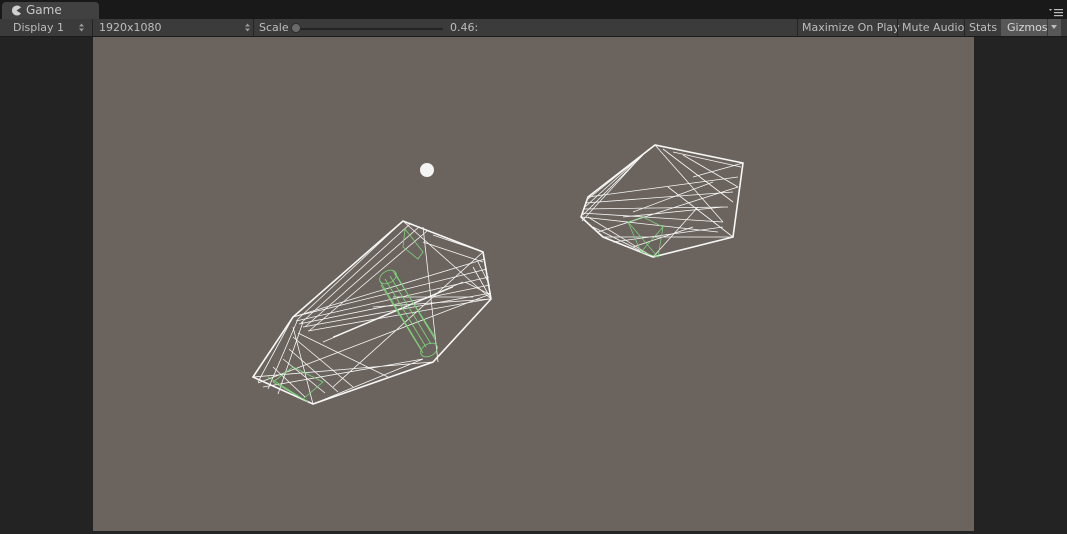  I want to click on scale-value: 0.46:, so click(464, 27).